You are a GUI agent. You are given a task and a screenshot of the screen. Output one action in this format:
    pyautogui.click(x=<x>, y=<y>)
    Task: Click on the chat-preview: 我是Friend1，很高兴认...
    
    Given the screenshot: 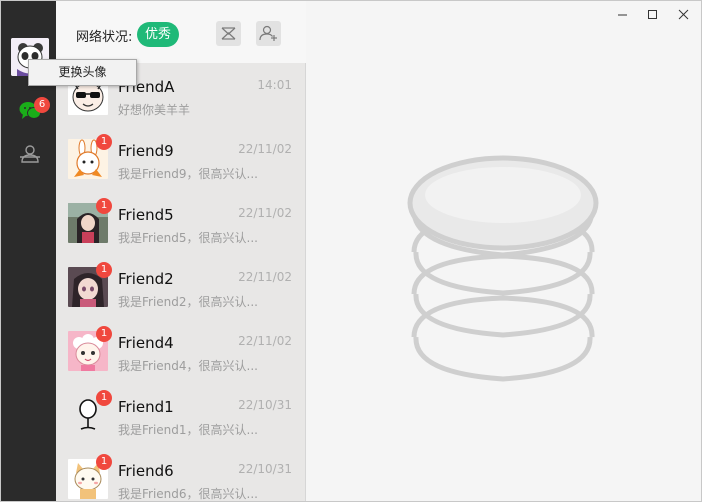 What is the action you would take?
    pyautogui.click(x=188, y=430)
    